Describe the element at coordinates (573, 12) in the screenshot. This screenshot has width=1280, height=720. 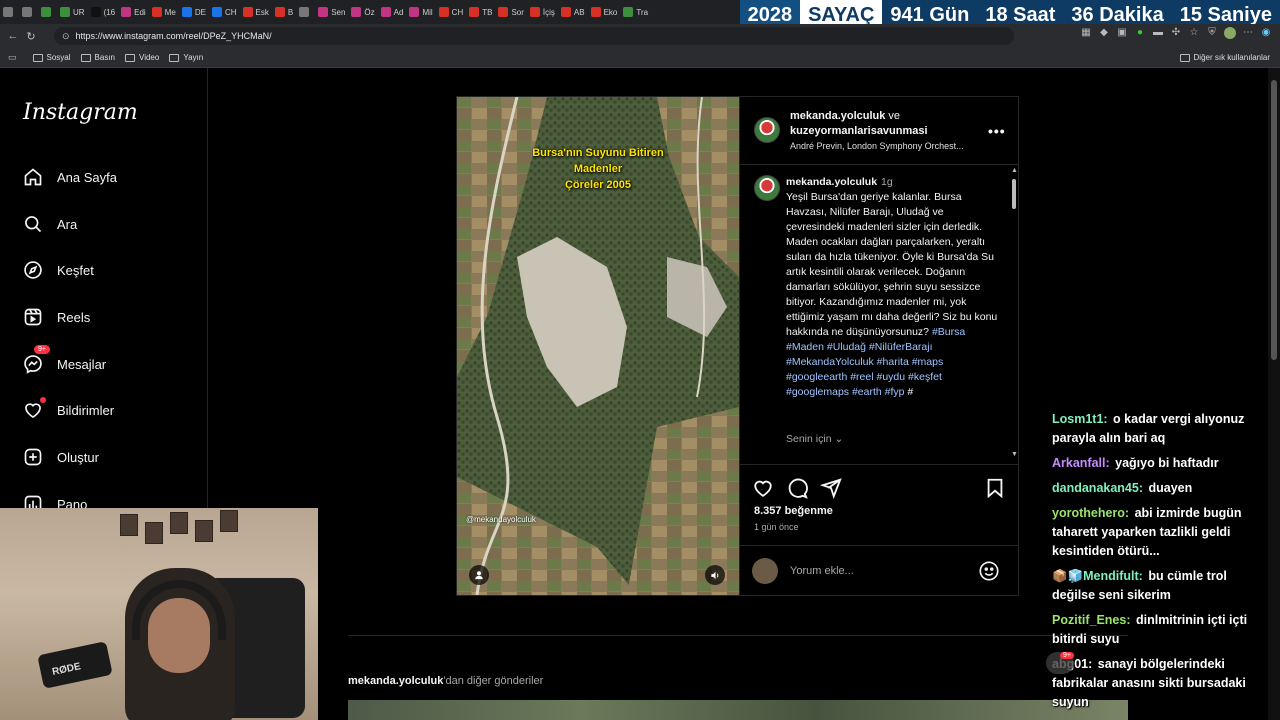
I see `browser-tab: AB` at that location.